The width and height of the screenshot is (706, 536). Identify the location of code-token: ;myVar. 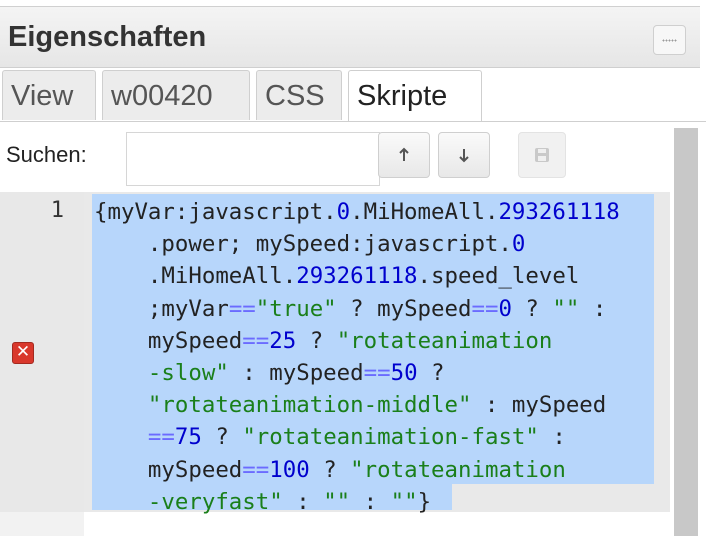
(161, 308).